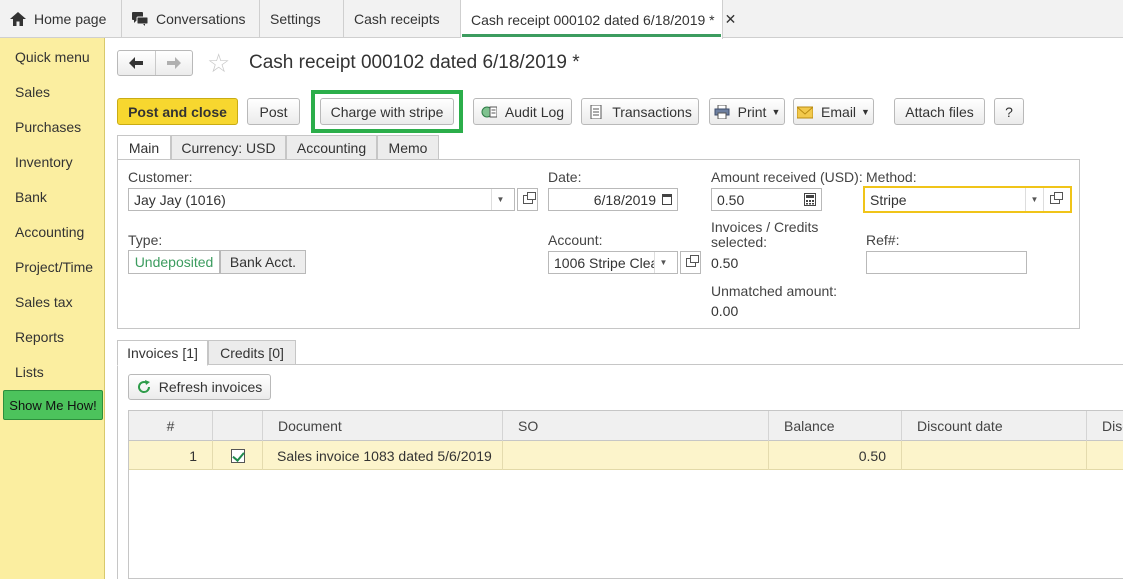  Describe the element at coordinates (173, 63) in the screenshot. I see `forward-arrow-icon` at that location.